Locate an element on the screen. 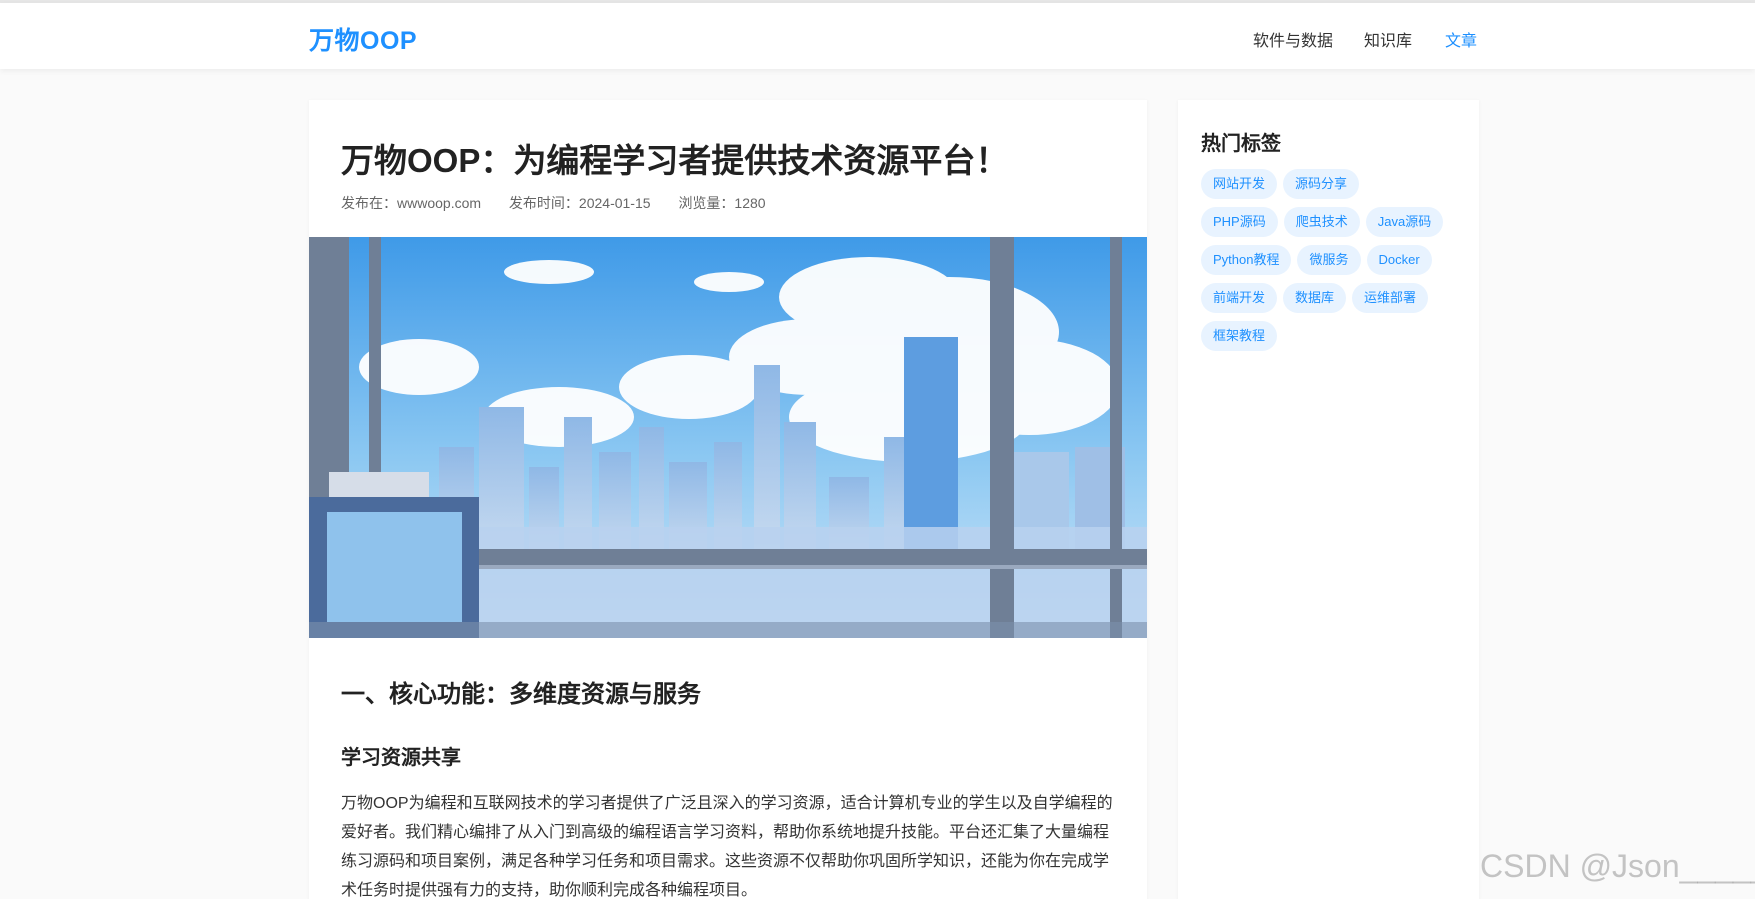 Image resolution: width=1755 pixels, height=899 pixels. tag-item: 爬虫技术 is located at coordinates (1321, 222).